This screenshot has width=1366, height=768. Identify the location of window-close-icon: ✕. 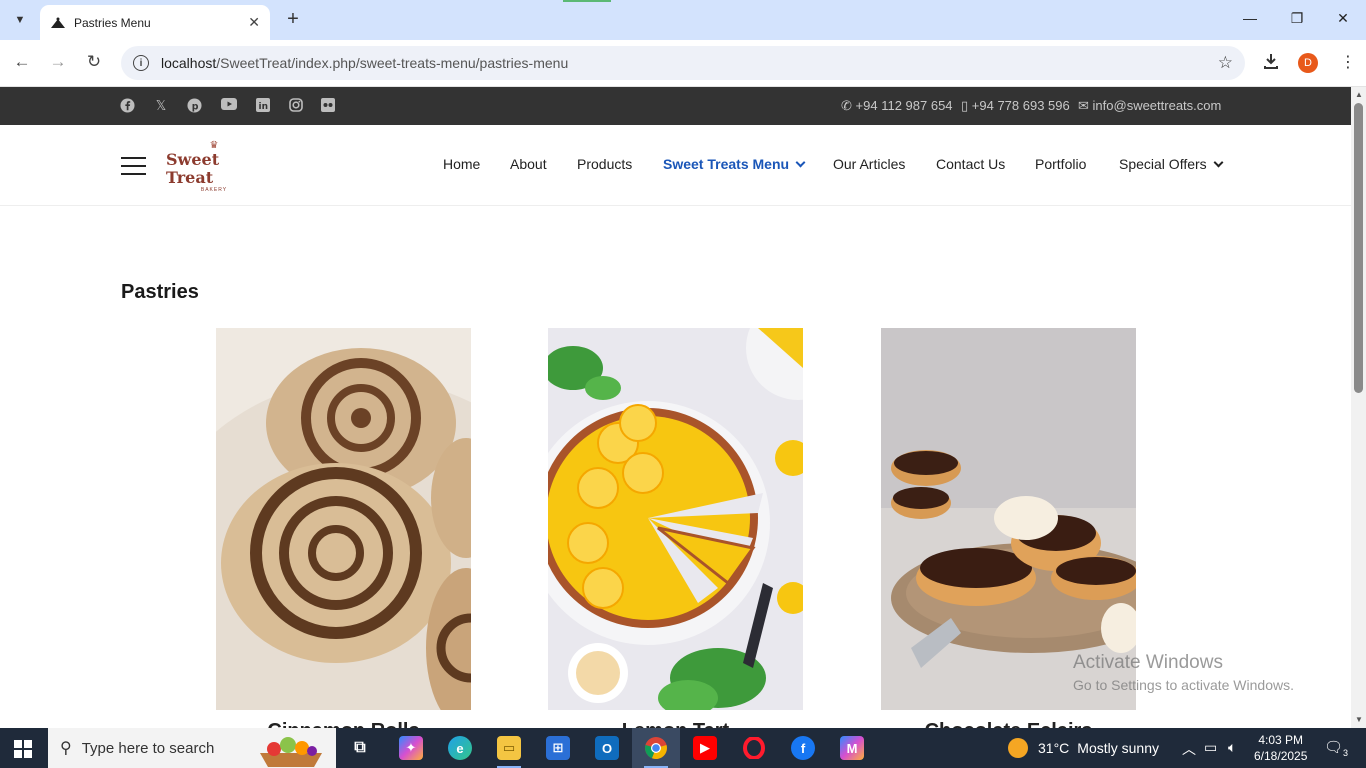
(1343, 18).